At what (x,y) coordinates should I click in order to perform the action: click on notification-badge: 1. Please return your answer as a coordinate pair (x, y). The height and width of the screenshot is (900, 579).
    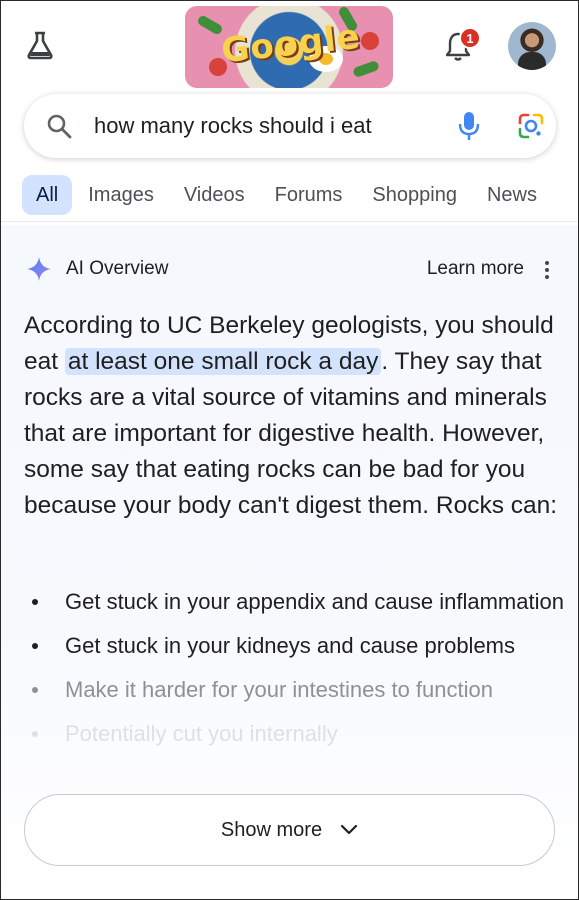
    Looking at the image, I should click on (470, 38).